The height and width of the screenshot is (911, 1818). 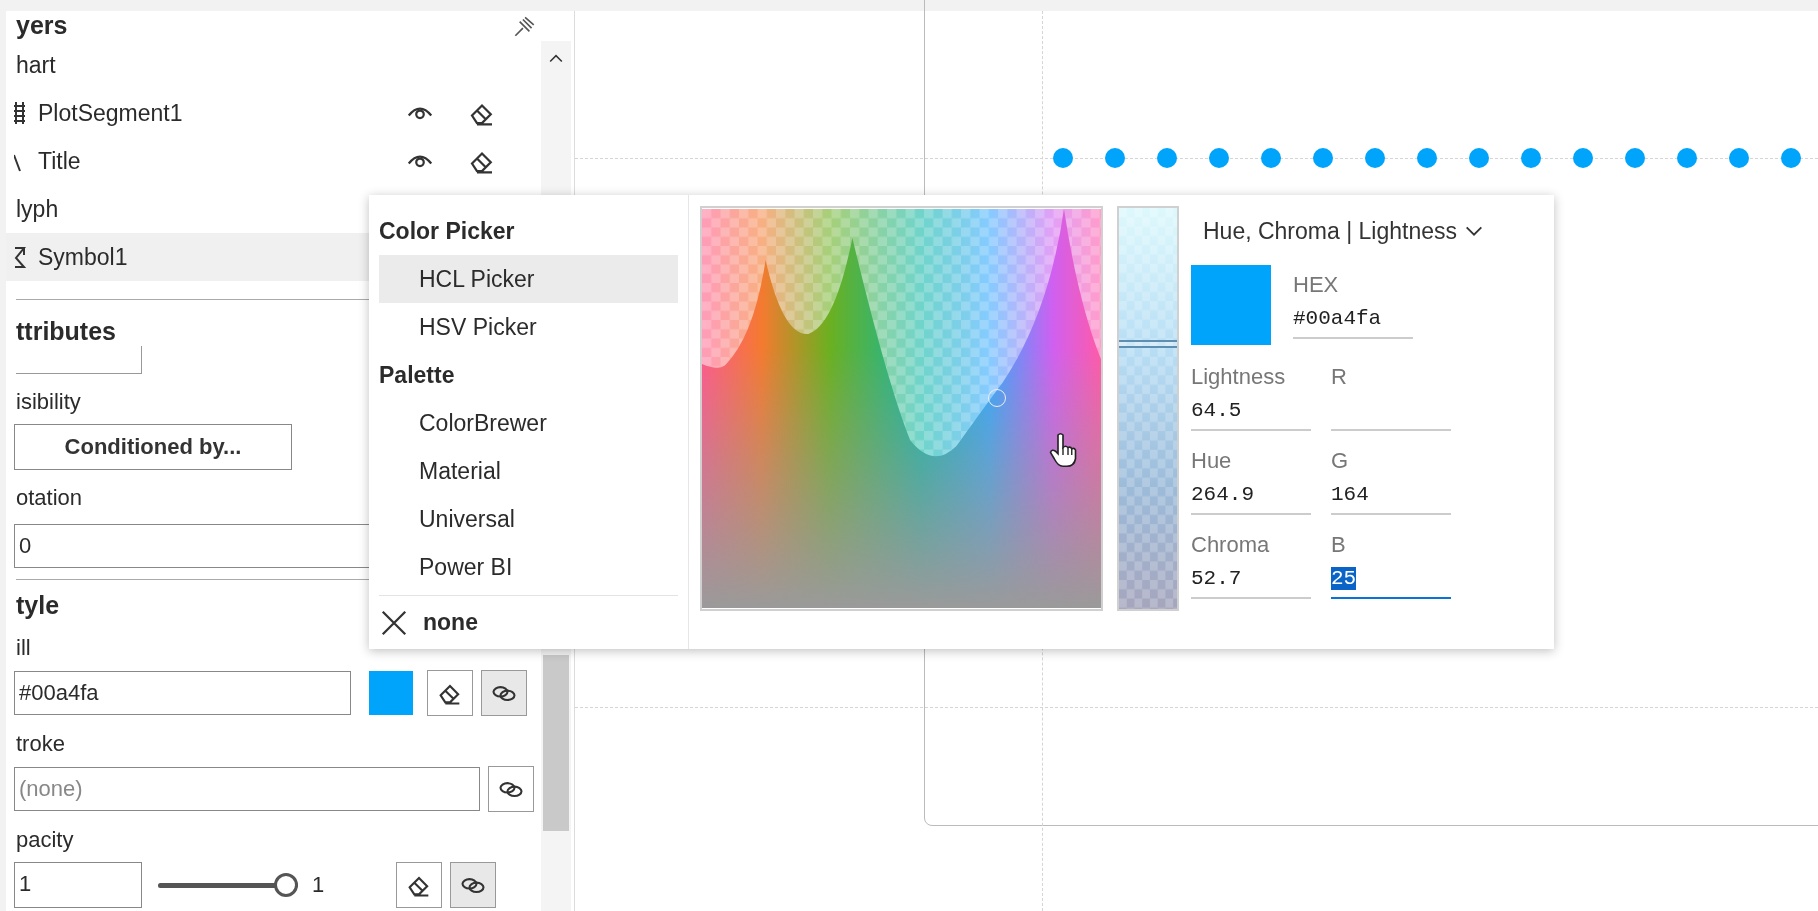 What do you see at coordinates (269, 113) in the screenshot?
I see `layer-item: PlotSegment1` at bounding box center [269, 113].